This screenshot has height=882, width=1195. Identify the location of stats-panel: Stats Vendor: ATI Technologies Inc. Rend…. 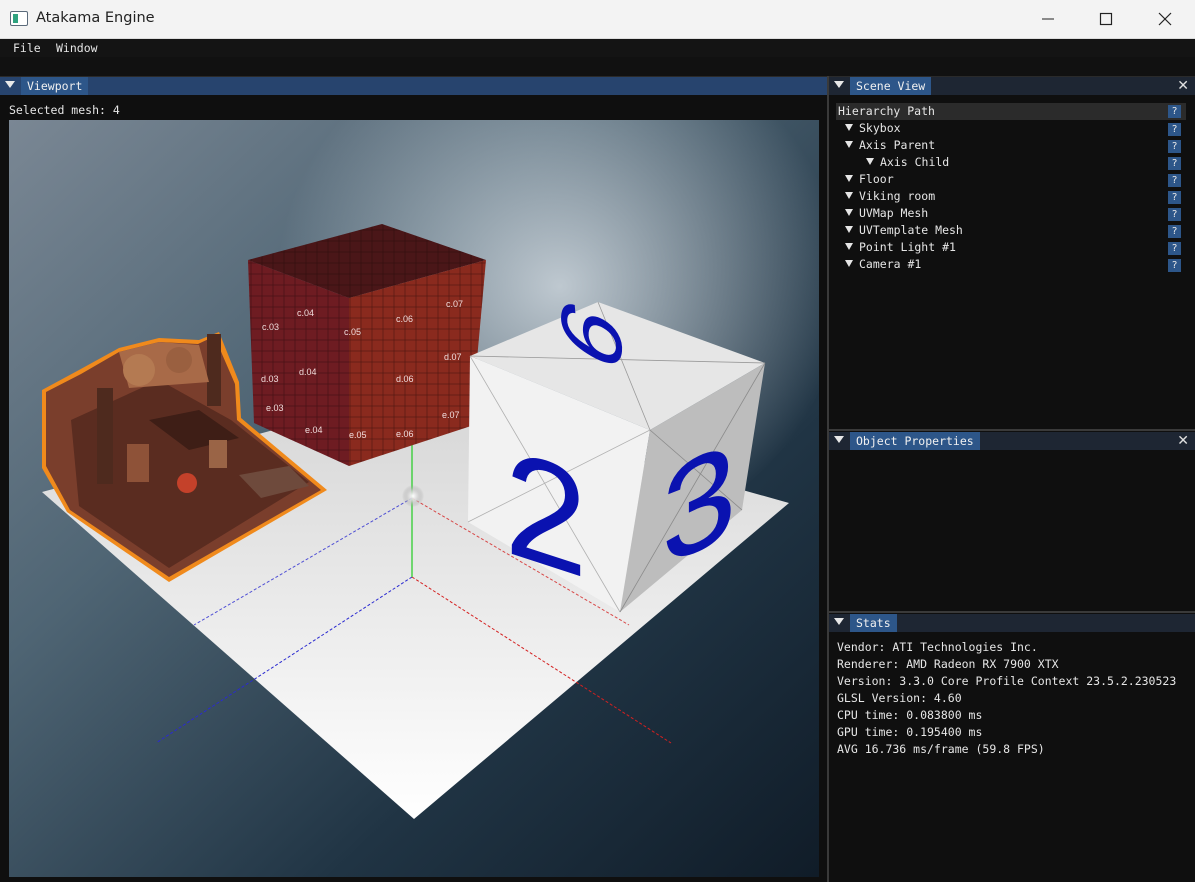
(1012, 748).